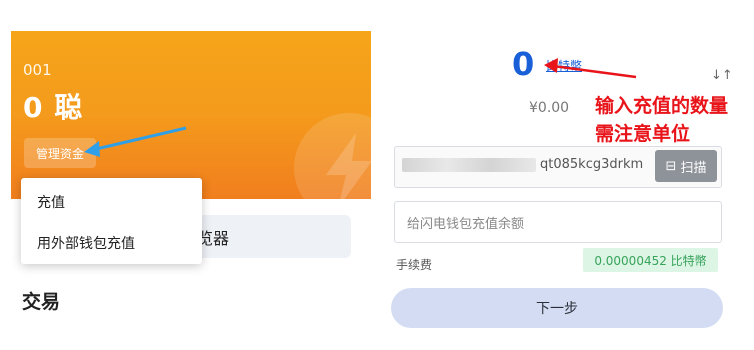 The width and height of the screenshot is (754, 350). Describe the element at coordinates (466, 224) in the screenshot. I see `memo-placeholder: 给闪电钱包充值余额` at that location.